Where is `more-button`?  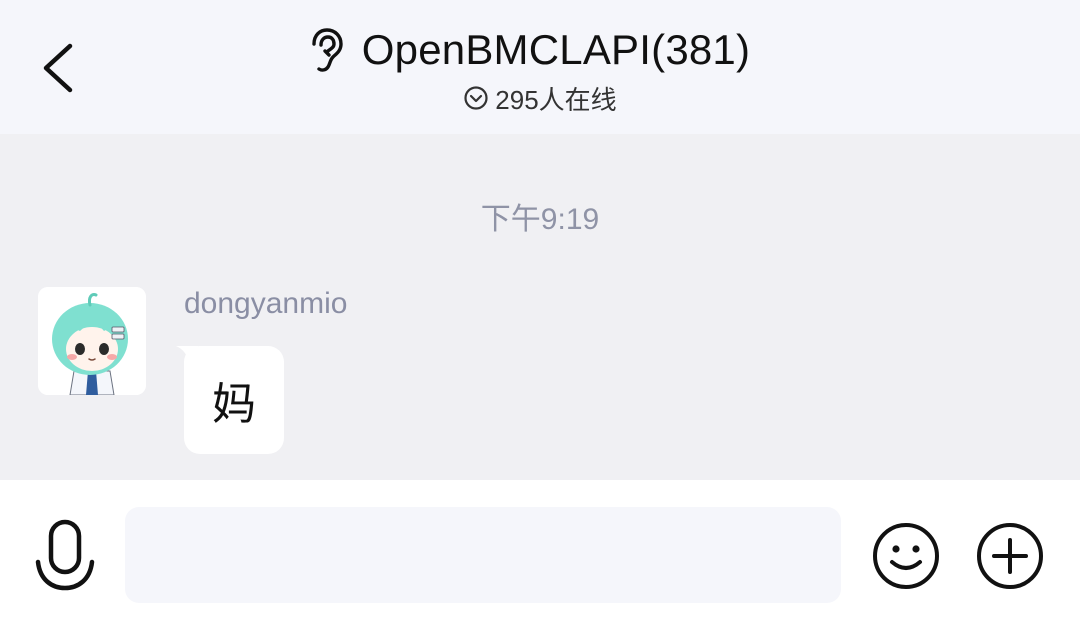 more-button is located at coordinates (1010, 556).